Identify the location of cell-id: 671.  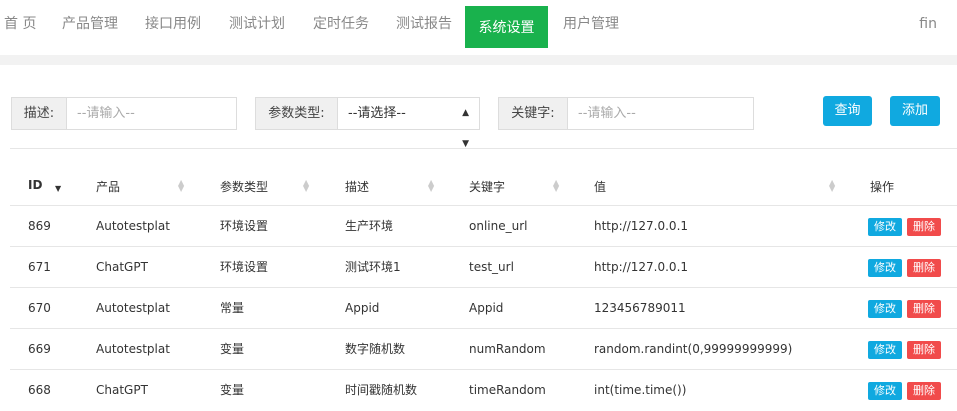
(39, 267).